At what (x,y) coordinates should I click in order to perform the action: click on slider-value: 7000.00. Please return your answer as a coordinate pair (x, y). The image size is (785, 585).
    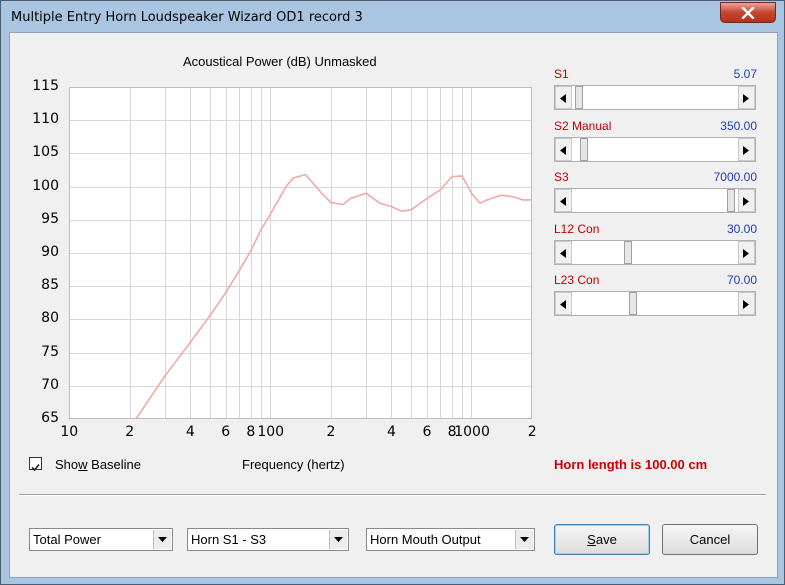
    Looking at the image, I should click on (735, 177).